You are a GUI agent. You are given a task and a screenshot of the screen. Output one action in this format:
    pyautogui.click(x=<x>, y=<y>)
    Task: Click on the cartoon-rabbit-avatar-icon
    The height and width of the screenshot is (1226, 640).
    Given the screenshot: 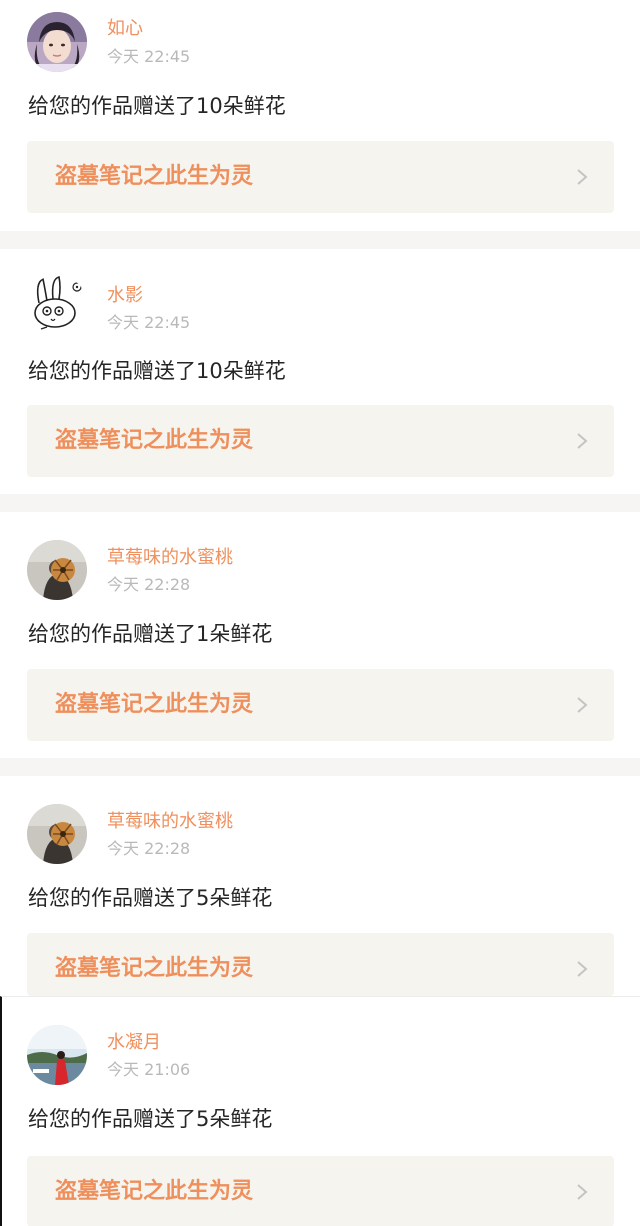 What is the action you would take?
    pyautogui.click(x=57, y=305)
    